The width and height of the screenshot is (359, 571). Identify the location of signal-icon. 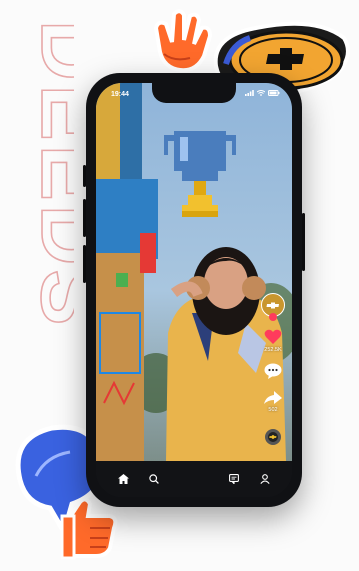
(249, 93).